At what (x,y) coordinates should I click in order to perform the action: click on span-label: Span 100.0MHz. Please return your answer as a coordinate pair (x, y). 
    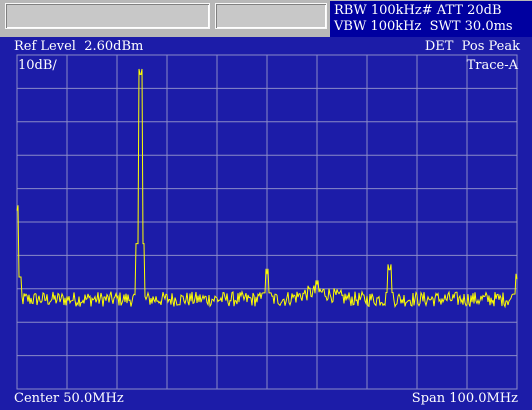
    Looking at the image, I should click on (464, 398).